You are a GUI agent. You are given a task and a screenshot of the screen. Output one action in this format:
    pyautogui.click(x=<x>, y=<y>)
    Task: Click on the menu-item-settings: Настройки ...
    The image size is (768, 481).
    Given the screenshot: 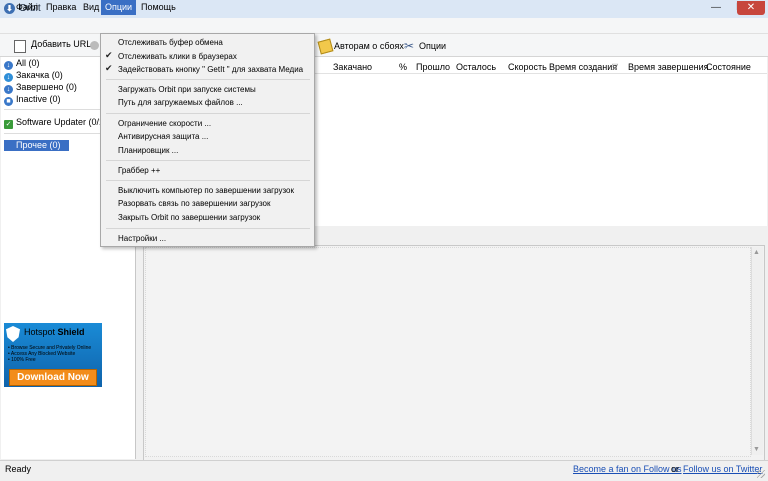 What is the action you would take?
    pyautogui.click(x=142, y=238)
    